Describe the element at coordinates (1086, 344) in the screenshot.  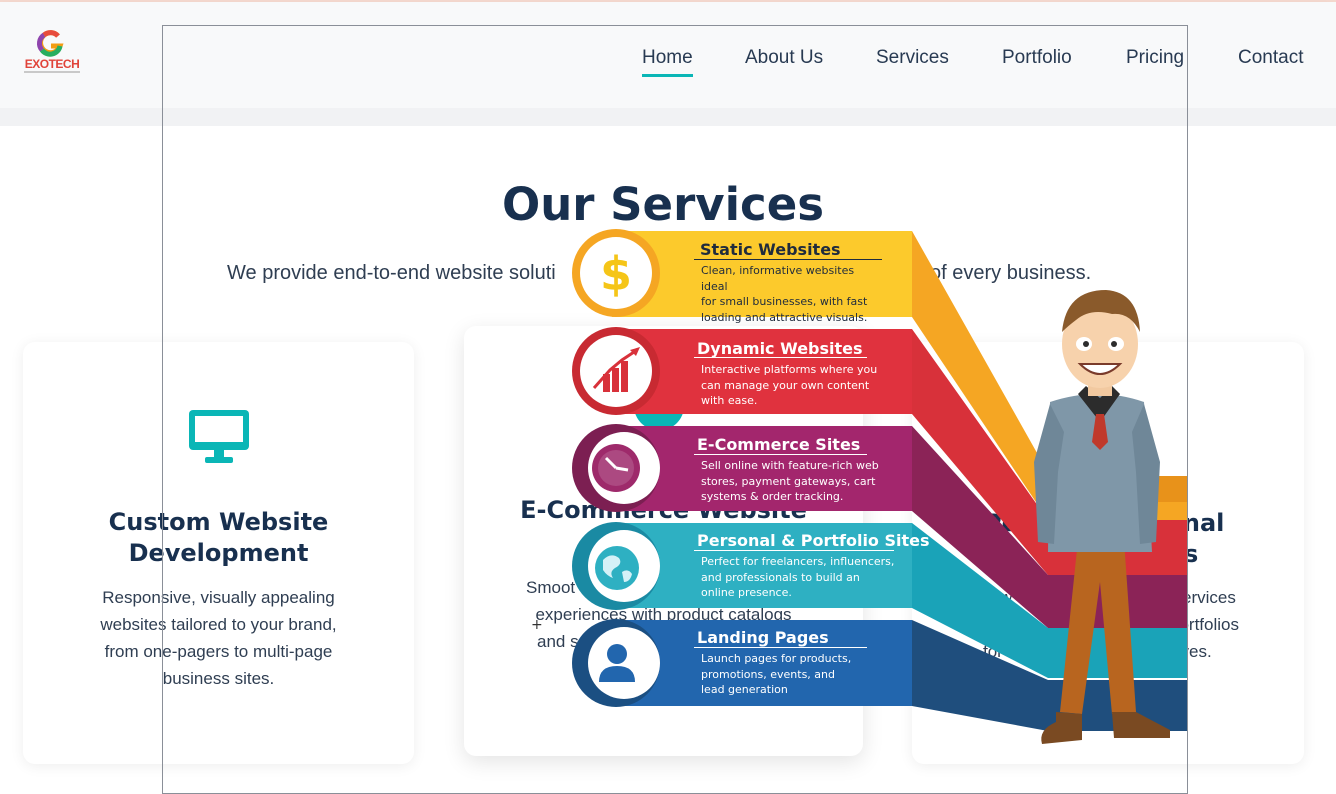
I see `left-pupil` at that location.